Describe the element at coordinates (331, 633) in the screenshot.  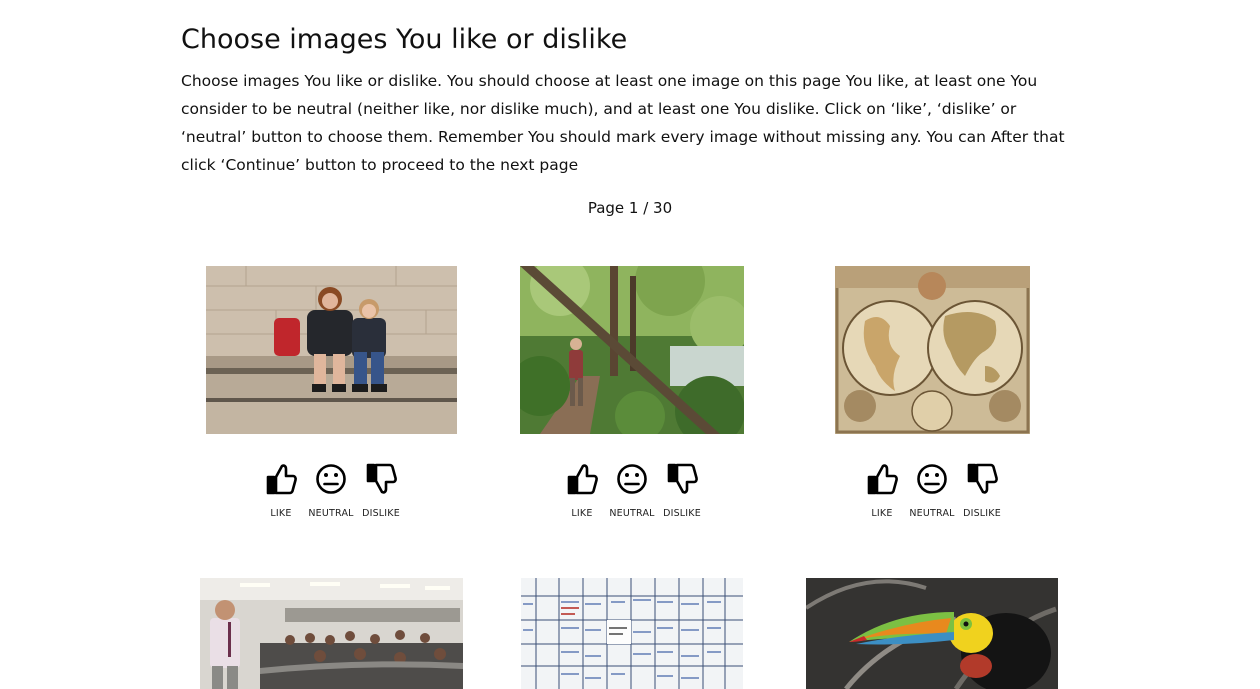
I see `image-lecture-hall` at that location.